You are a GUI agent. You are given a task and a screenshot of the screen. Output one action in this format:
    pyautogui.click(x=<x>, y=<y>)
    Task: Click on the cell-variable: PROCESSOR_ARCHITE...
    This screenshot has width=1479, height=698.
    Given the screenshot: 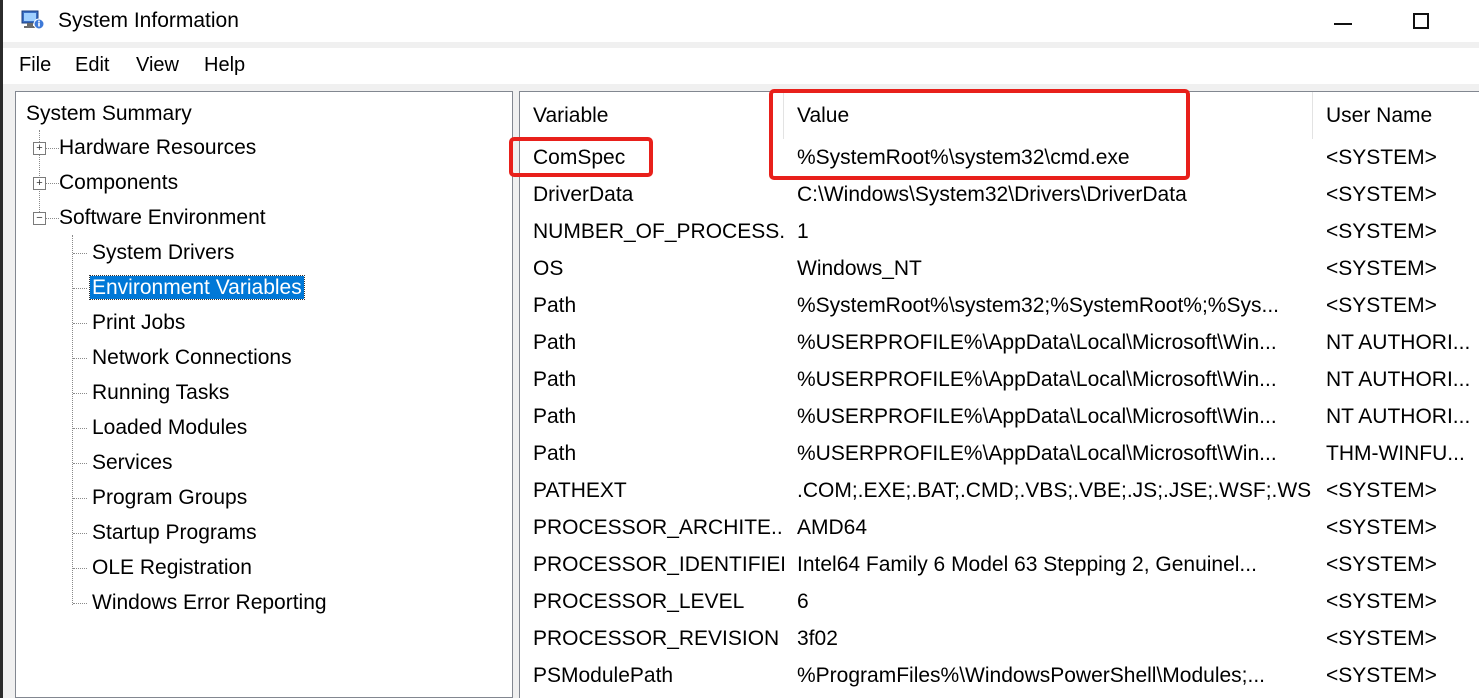 What is the action you would take?
    pyautogui.click(x=658, y=527)
    